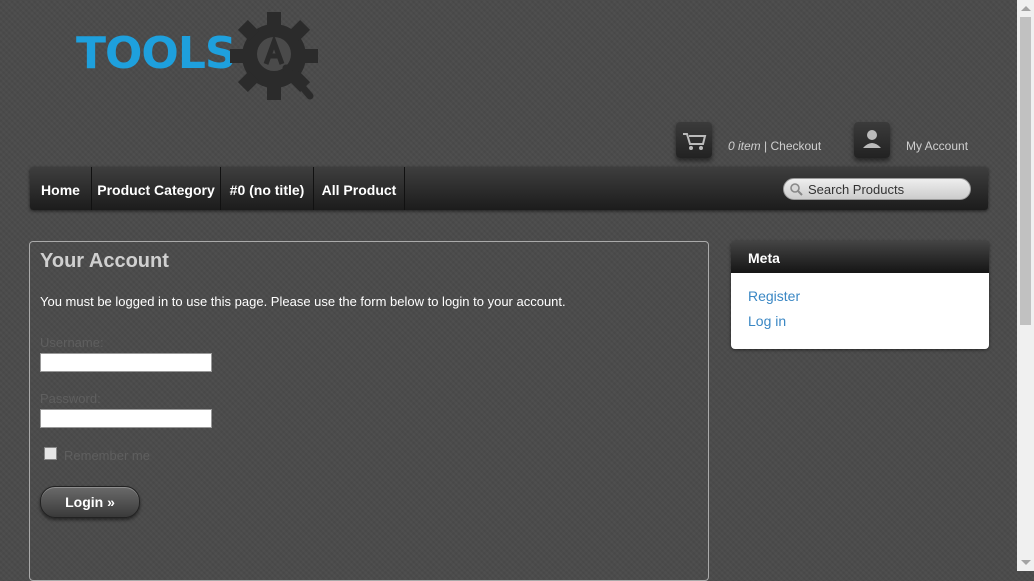  What do you see at coordinates (937, 146) in the screenshot?
I see `my-account-link: My Account` at bounding box center [937, 146].